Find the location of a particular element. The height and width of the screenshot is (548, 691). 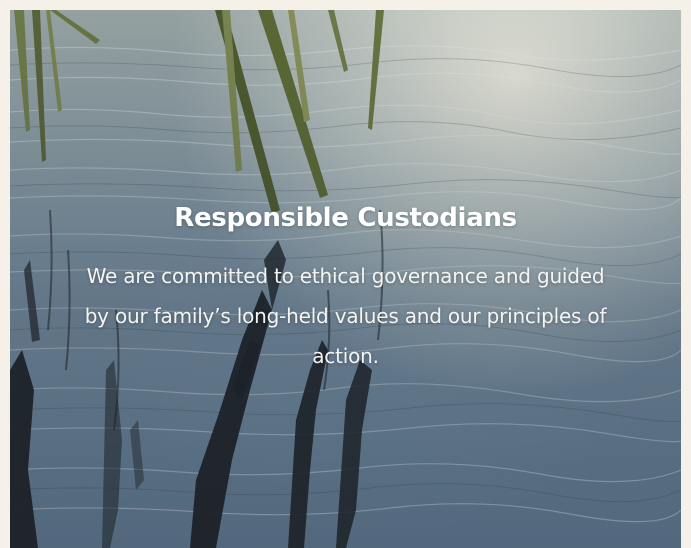

card-title: Responsible Custodians is located at coordinates (345, 218).